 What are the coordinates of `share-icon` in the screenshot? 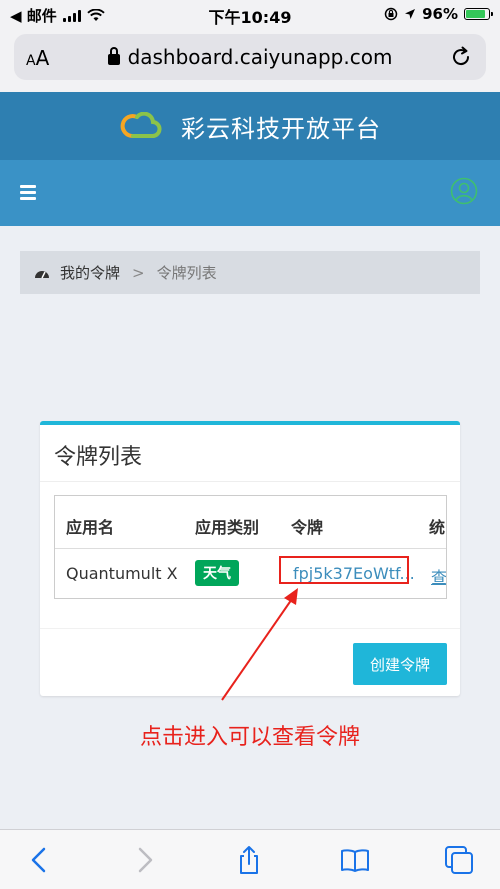 It's located at (249, 860).